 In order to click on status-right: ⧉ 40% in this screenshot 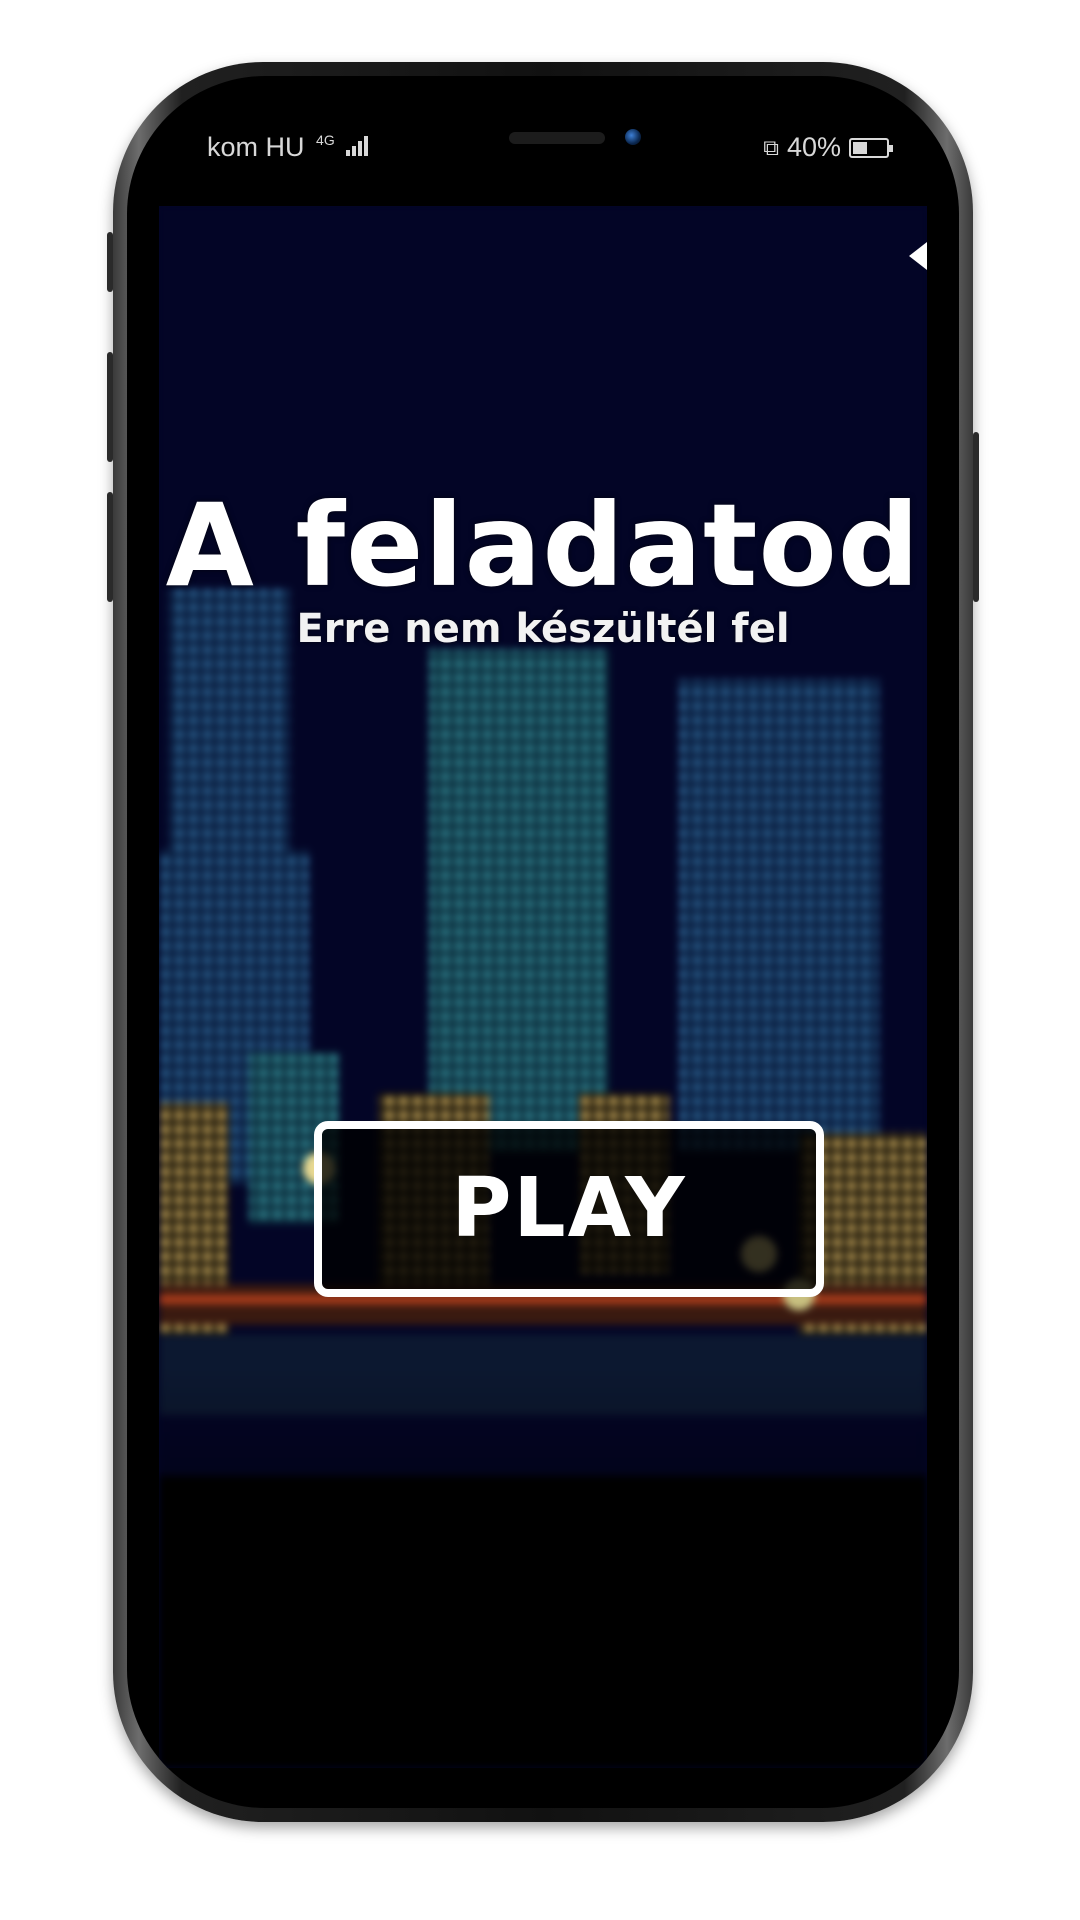, I will do `click(828, 147)`.